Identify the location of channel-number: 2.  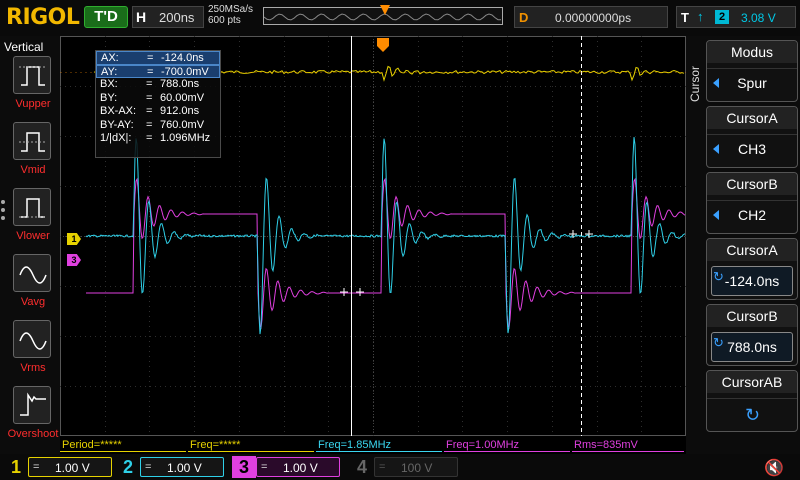
(127, 467).